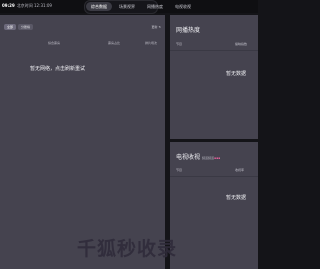  Describe the element at coordinates (156, 27) in the screenshot. I see `refresh-button: 更新 ↻` at that location.